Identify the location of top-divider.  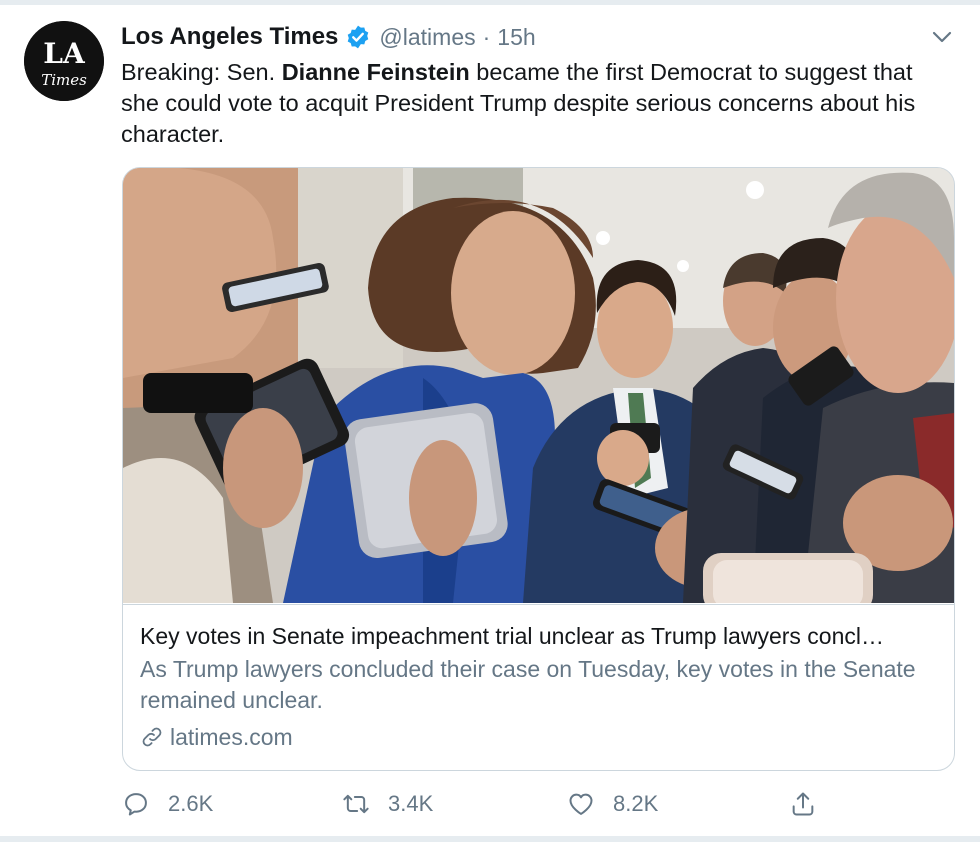
(490, 2).